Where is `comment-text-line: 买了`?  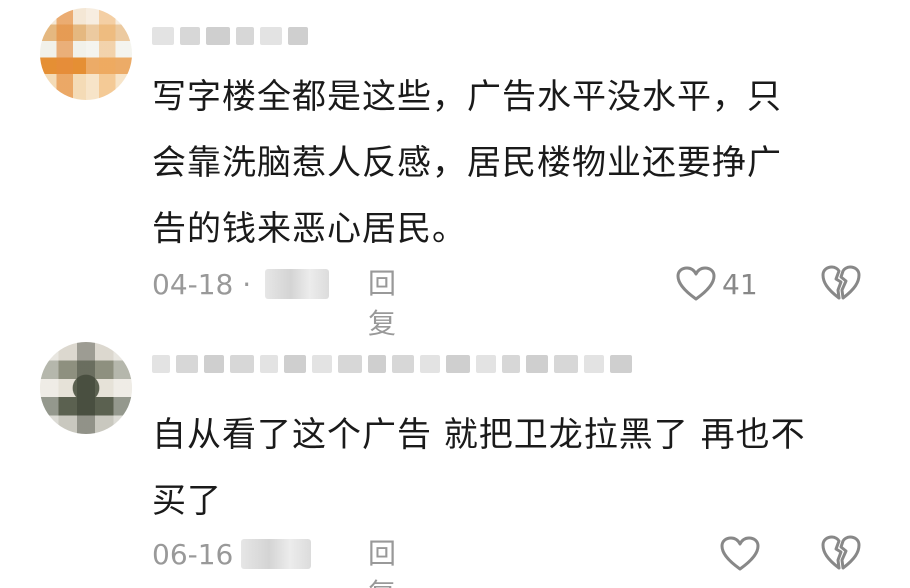
comment-text-line: 买了 is located at coordinates (187, 501).